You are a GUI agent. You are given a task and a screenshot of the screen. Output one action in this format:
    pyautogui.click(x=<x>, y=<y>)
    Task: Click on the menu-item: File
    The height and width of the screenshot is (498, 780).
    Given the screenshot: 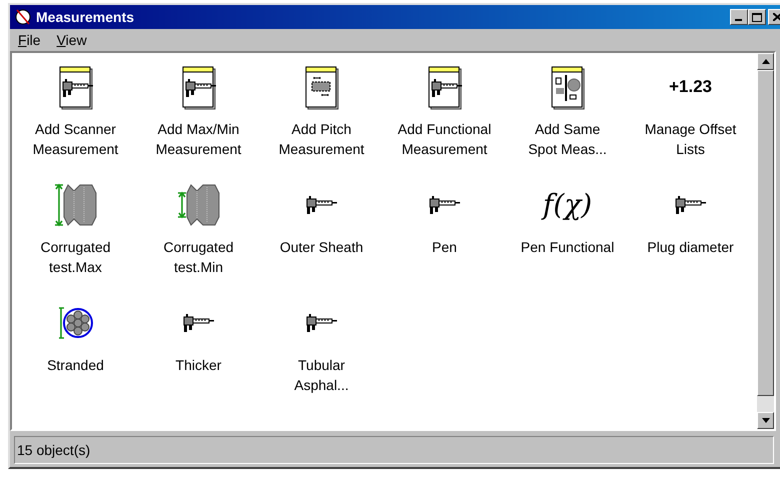 What is the action you would take?
    pyautogui.click(x=29, y=40)
    